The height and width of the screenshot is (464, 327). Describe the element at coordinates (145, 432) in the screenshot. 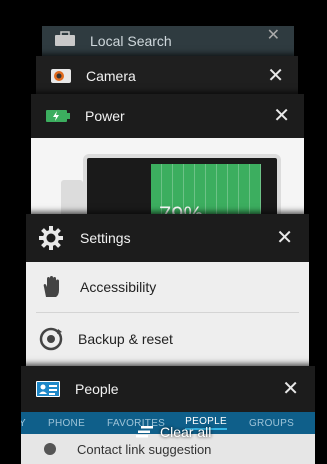

I see `clear-all-icon` at that location.